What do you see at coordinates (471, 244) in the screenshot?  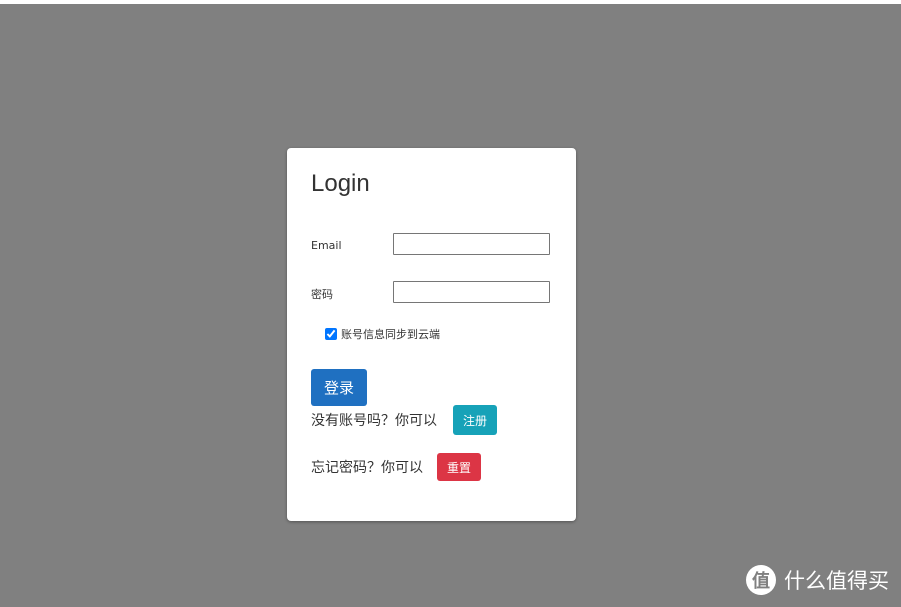 I see `email-input` at bounding box center [471, 244].